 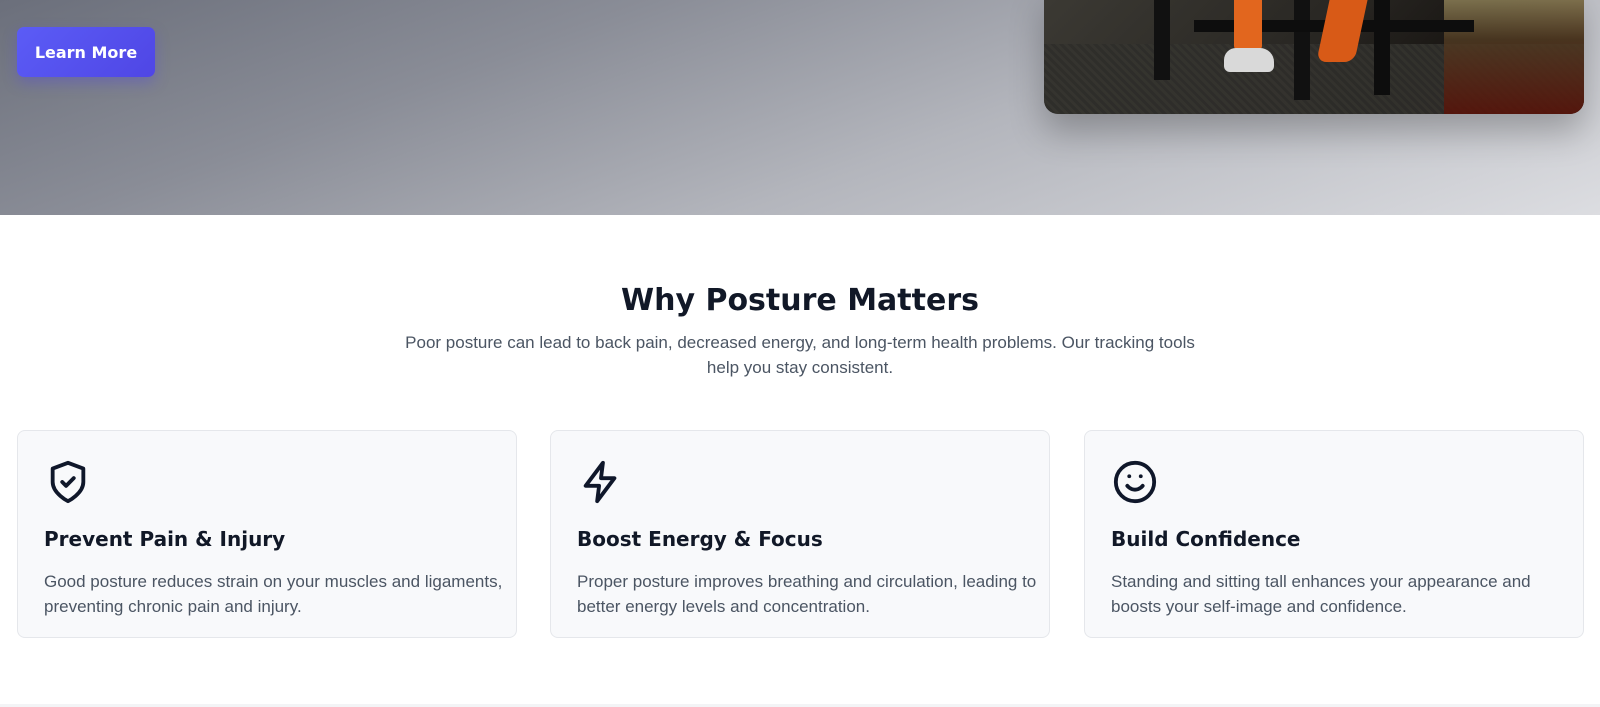 I want to click on hero-gym-image, so click(x=1314, y=57).